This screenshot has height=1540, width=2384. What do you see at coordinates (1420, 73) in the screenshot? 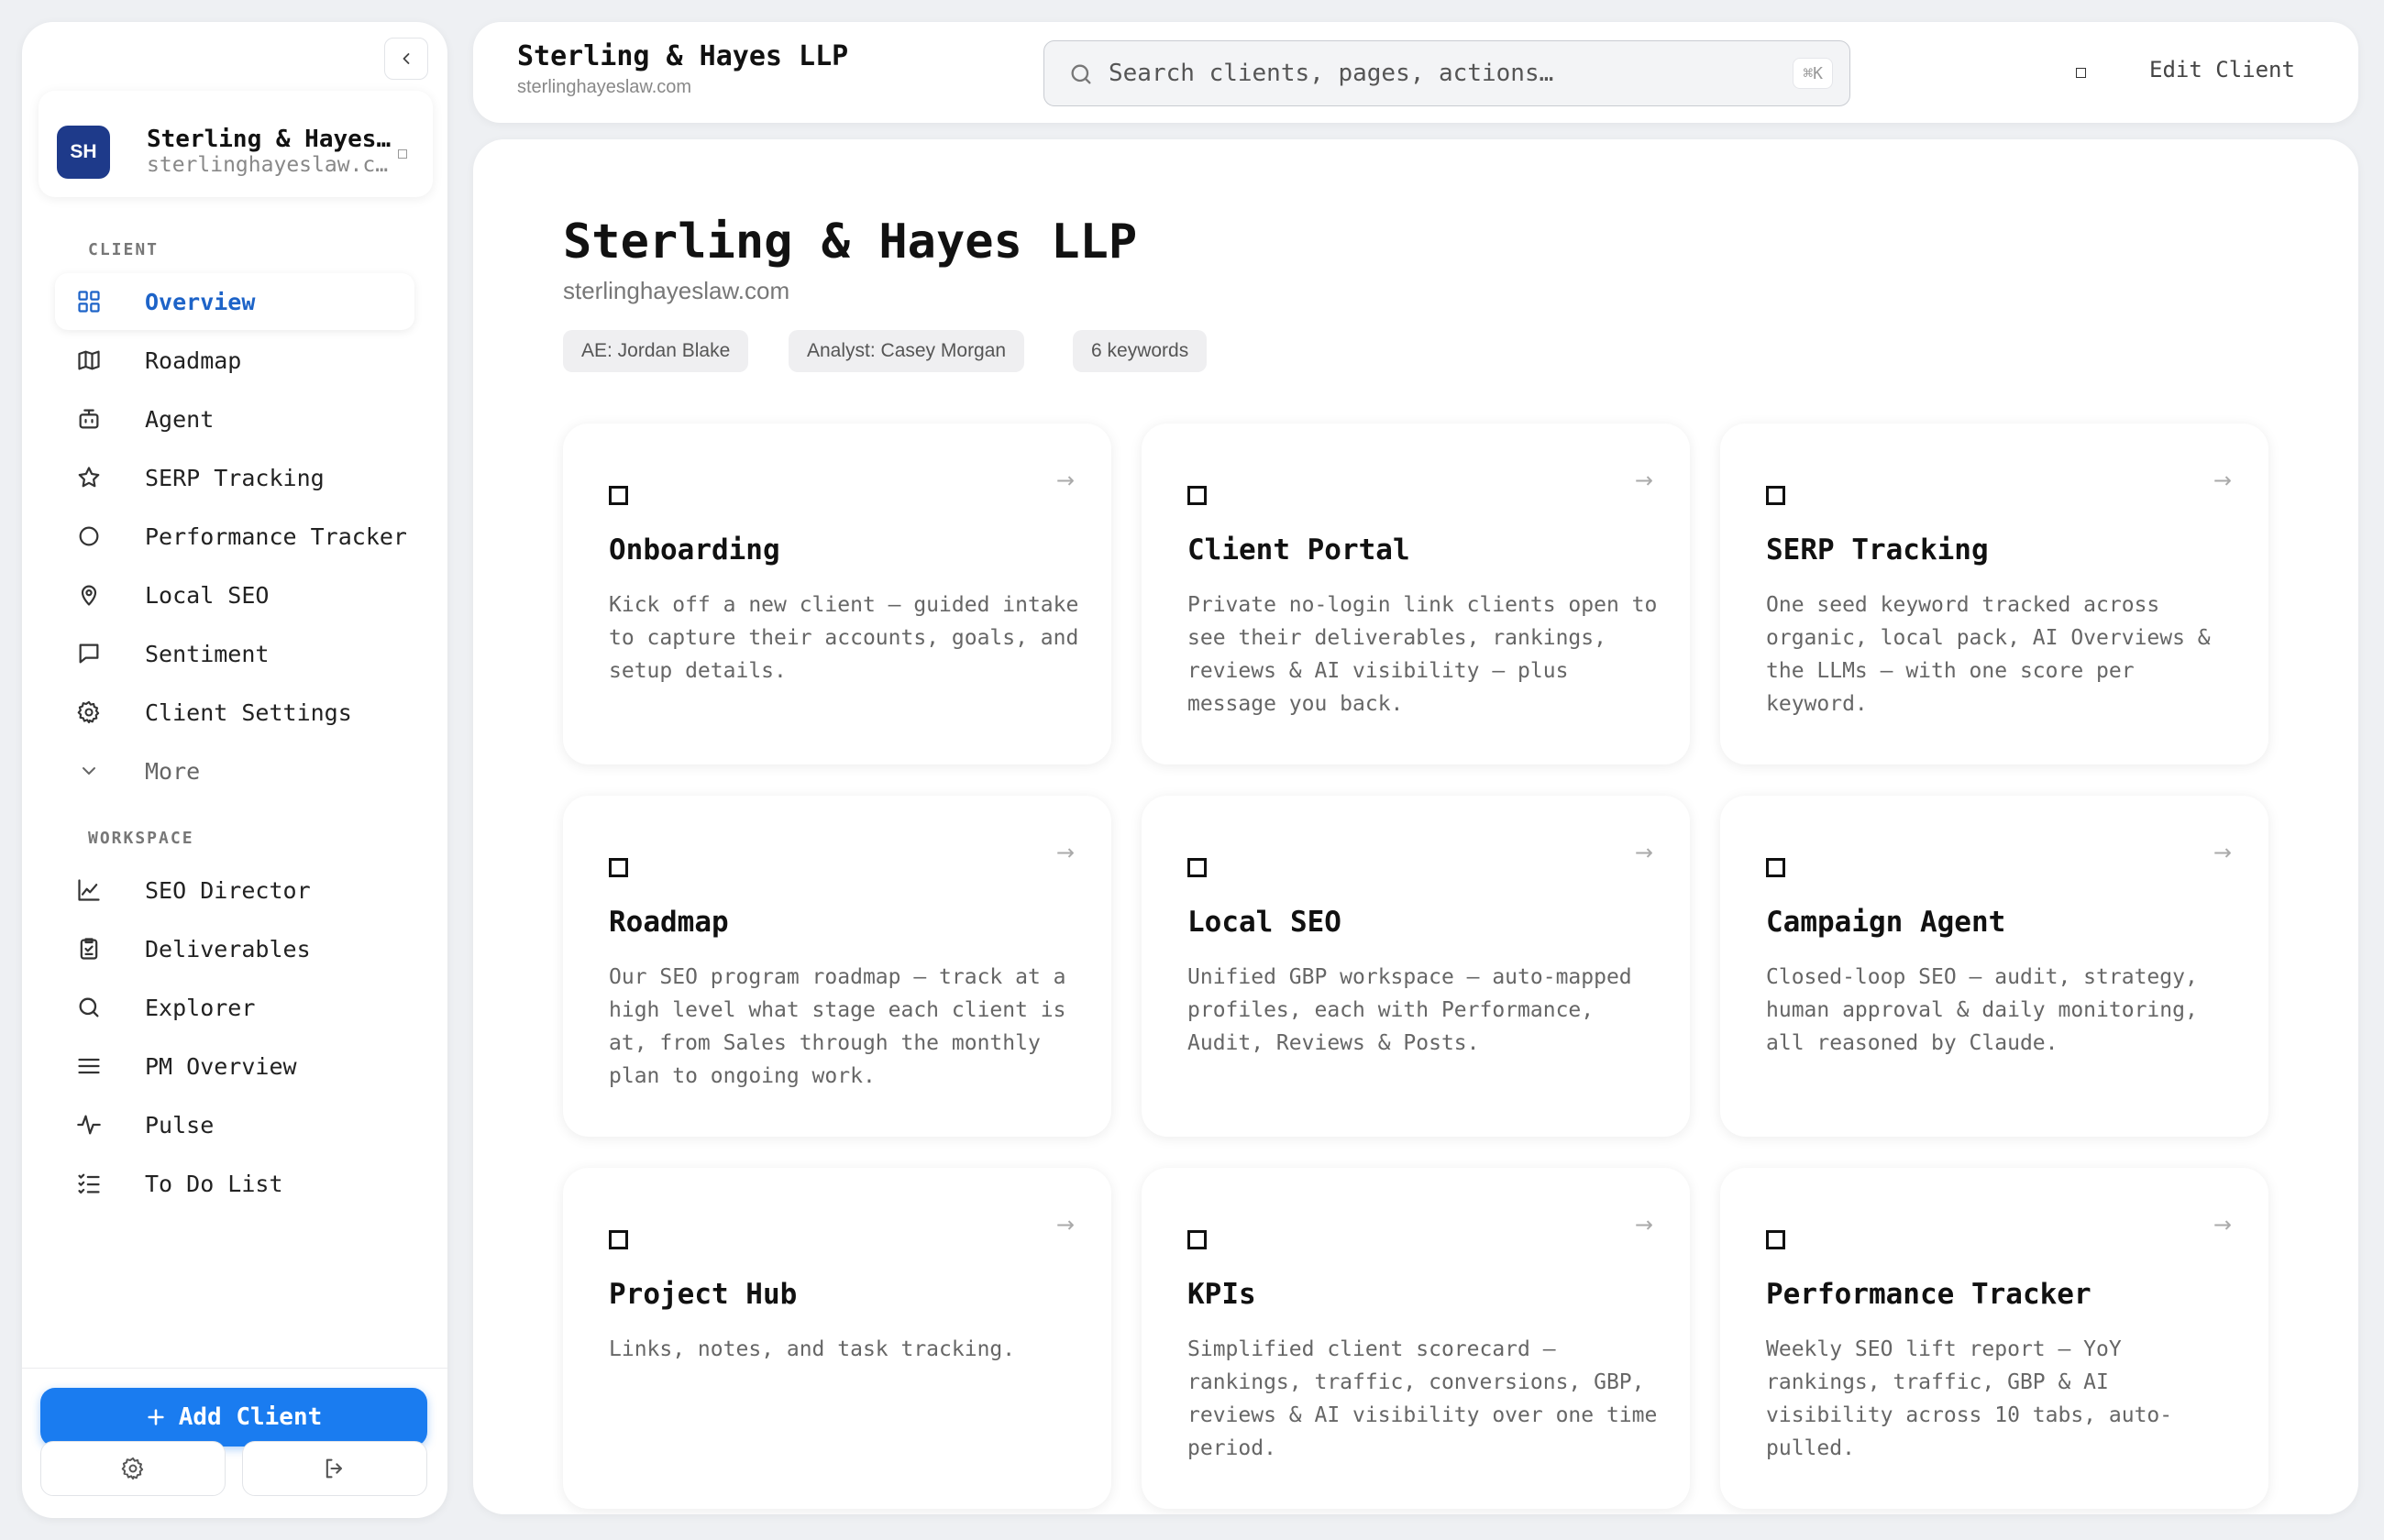
I see `search-input` at bounding box center [1420, 73].